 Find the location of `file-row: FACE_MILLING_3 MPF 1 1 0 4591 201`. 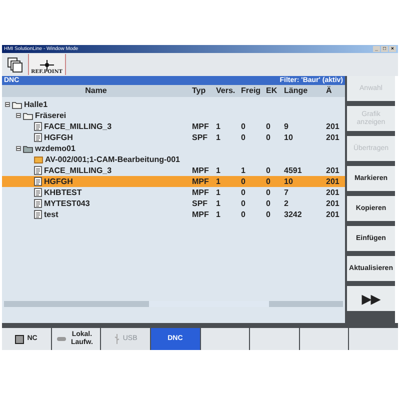

file-row: FACE_MILLING_3 MPF 1 1 0 4591 201 is located at coordinates (173, 170).